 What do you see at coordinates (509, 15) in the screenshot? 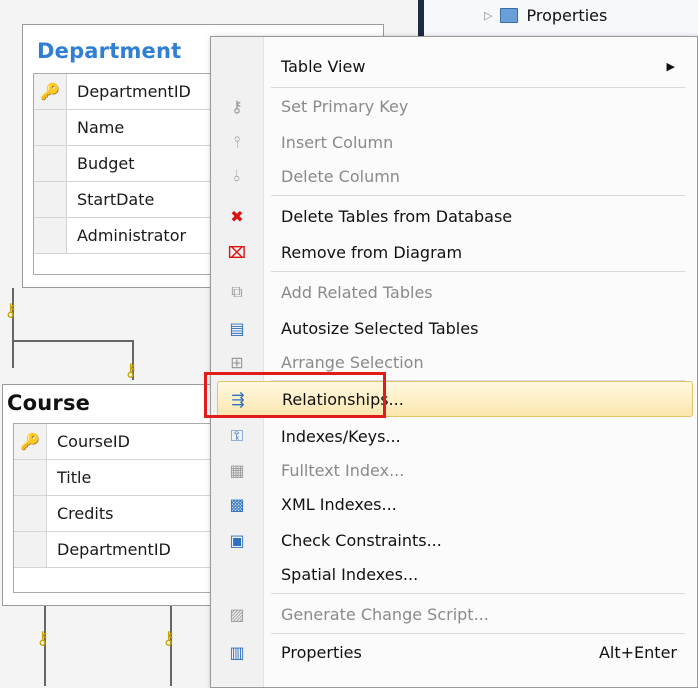
I see `properties-folder-icon` at bounding box center [509, 15].